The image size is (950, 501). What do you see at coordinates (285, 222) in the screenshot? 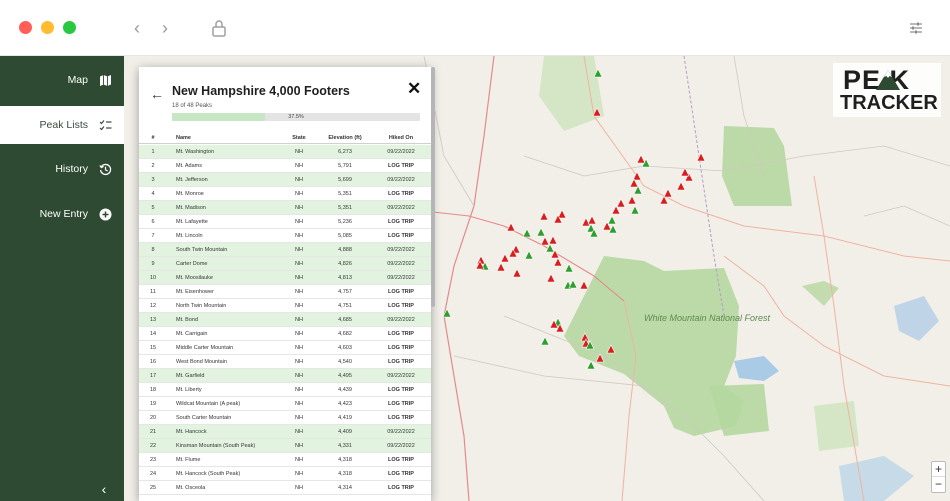
I see `table-row: 6 Mt. Lafayette NH 5,236 LOG TRIP` at bounding box center [285, 222].